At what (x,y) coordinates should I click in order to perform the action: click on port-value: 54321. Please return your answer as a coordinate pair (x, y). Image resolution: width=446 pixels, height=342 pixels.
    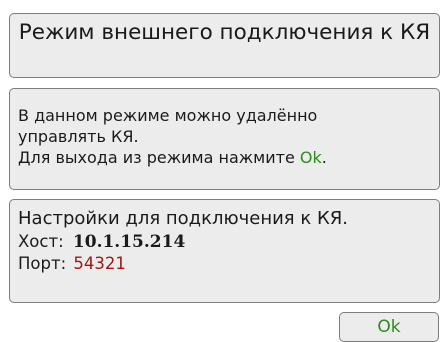
    Looking at the image, I should click on (99, 263).